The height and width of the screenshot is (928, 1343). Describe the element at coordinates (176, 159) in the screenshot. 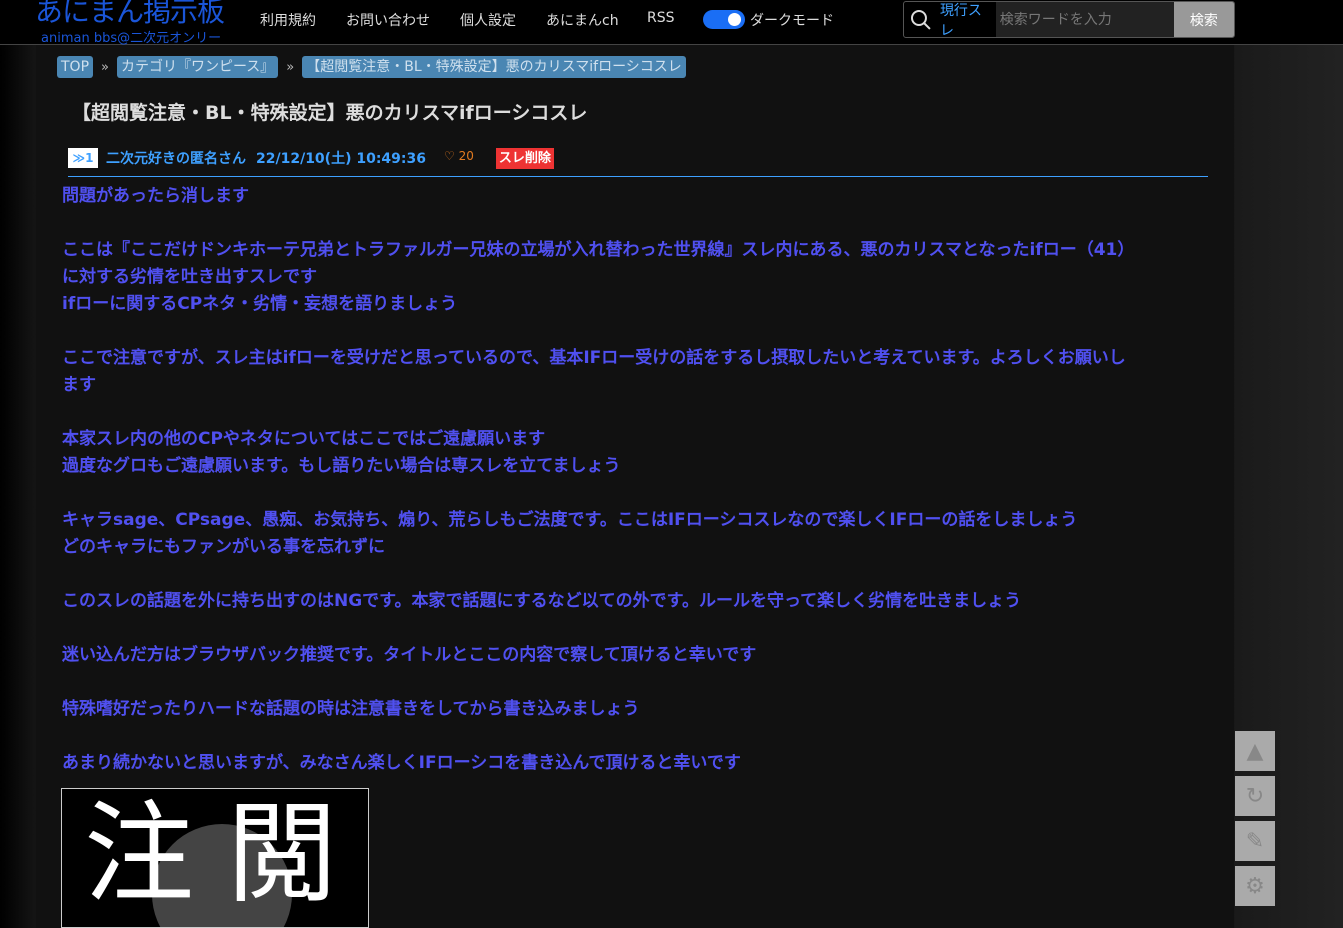

I see `post-author: 二次元好きの匿名さん` at that location.